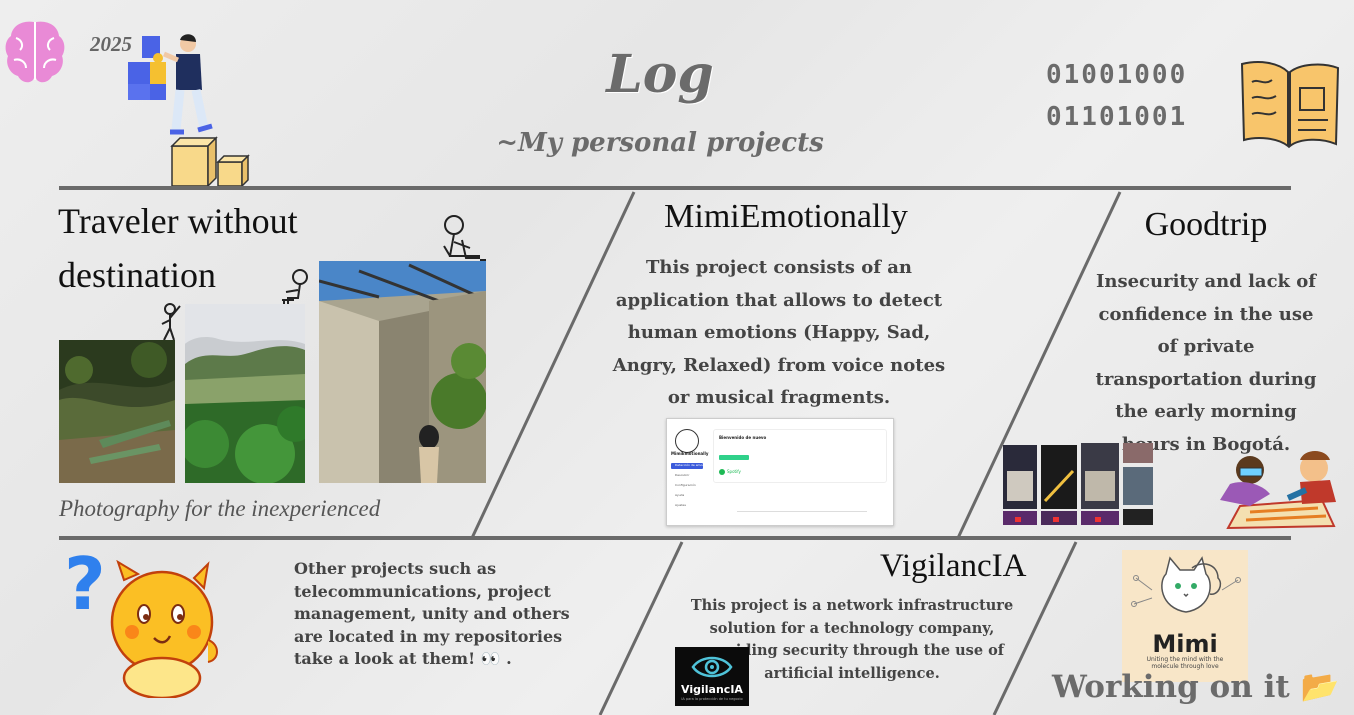 The image size is (1354, 715). What do you see at coordinates (1080, 483) in the screenshot?
I see `goodtrip-screenshot-collage` at bounding box center [1080, 483].